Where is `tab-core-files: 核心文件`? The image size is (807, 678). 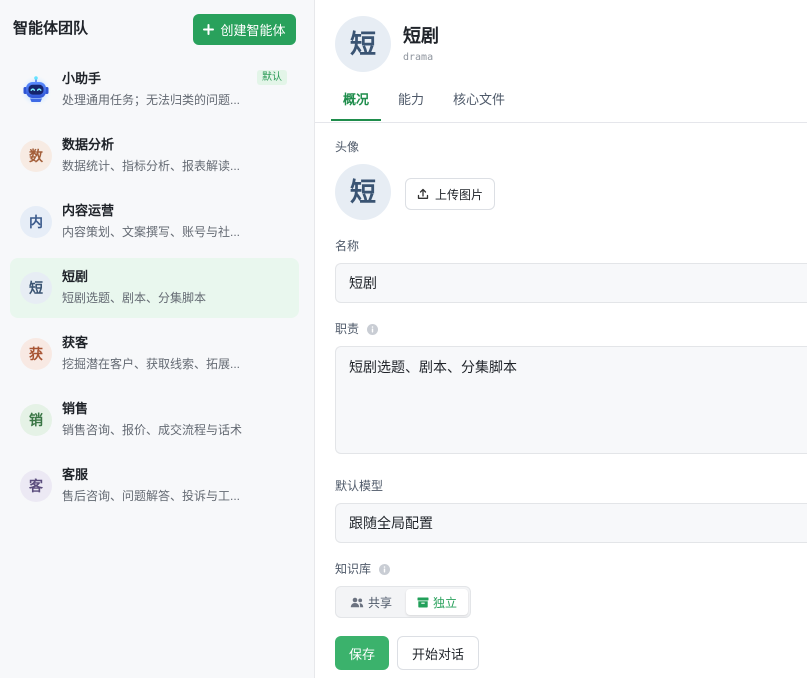
tab-core-files: 核心文件 is located at coordinates (479, 100).